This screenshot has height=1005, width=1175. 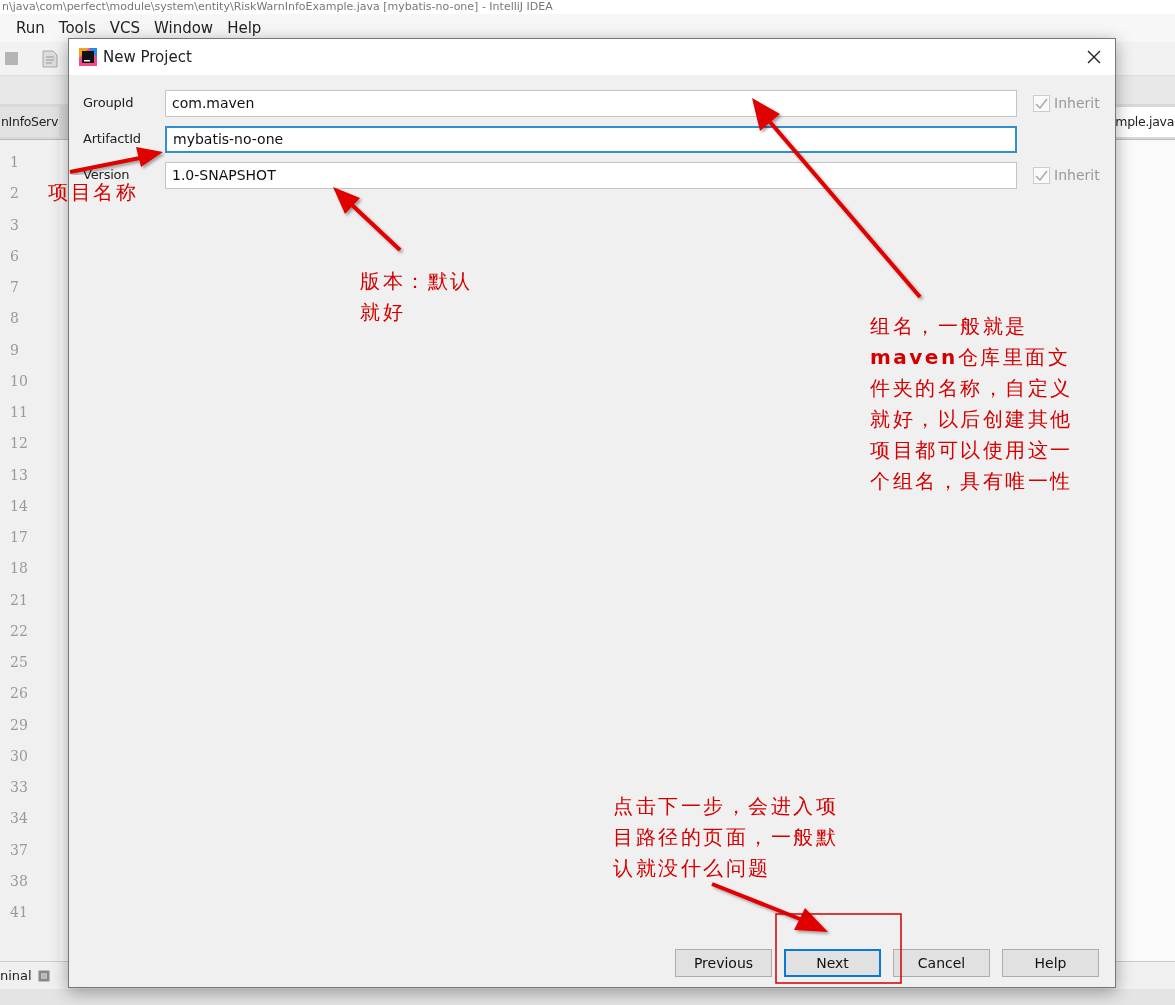 I want to click on line-number: 25, so click(x=19, y=662).